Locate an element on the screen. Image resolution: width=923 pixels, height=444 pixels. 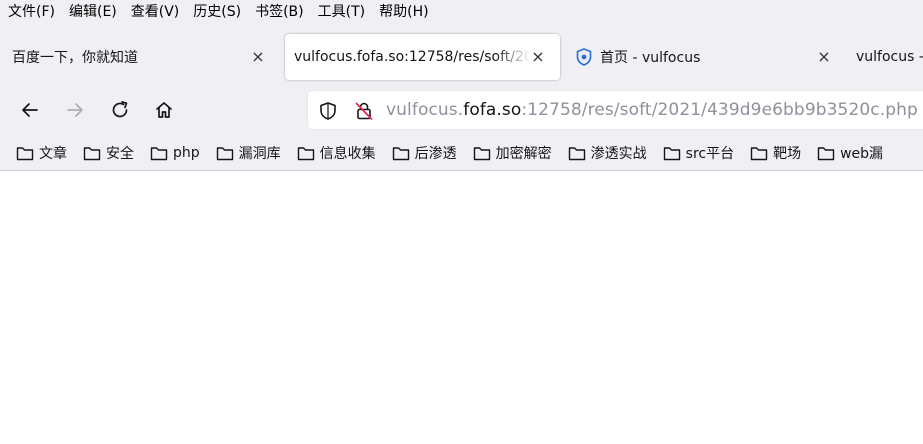
bookmark-label: 靶场 is located at coordinates (787, 154).